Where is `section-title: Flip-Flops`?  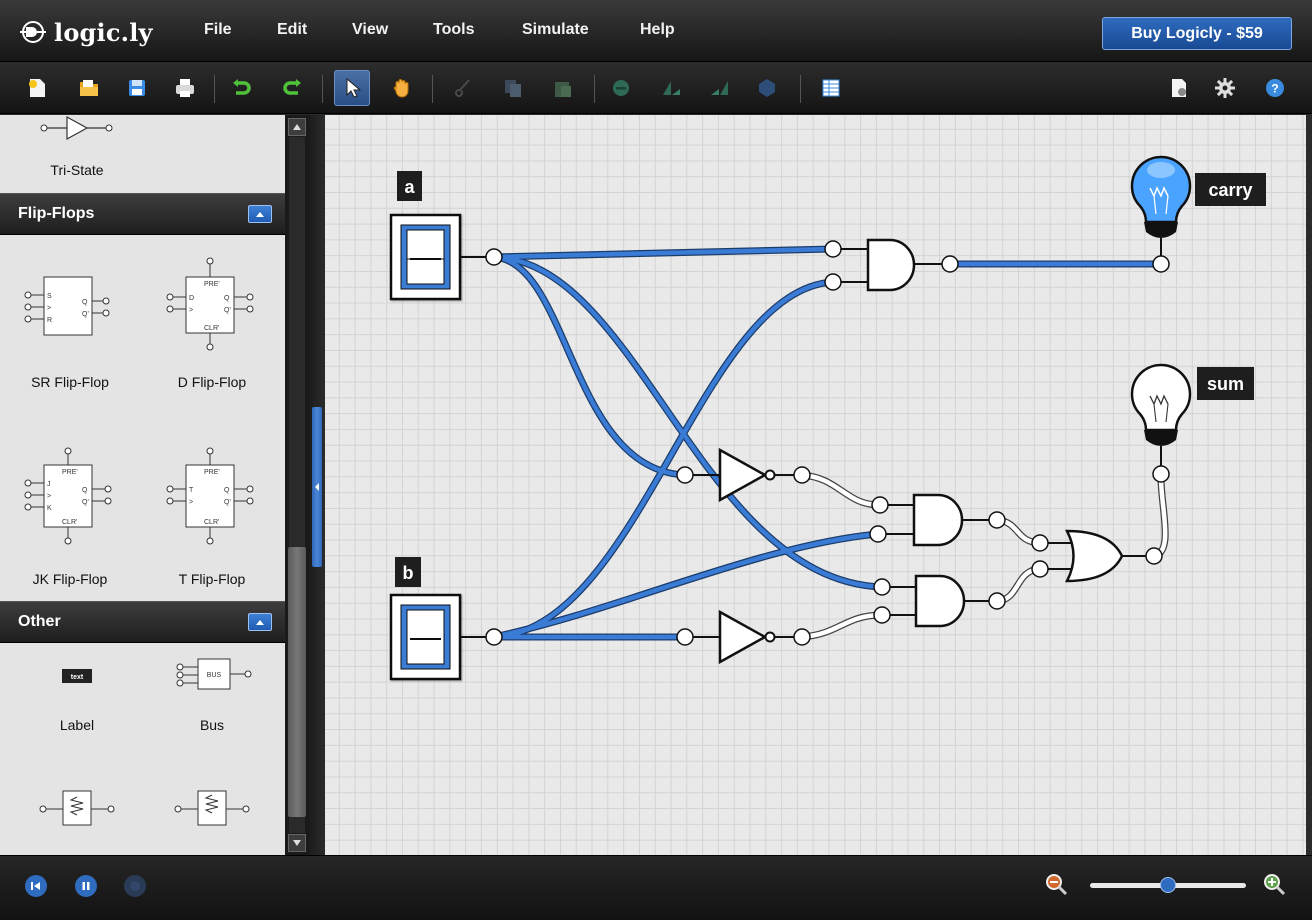
section-title: Flip-Flops is located at coordinates (56, 213).